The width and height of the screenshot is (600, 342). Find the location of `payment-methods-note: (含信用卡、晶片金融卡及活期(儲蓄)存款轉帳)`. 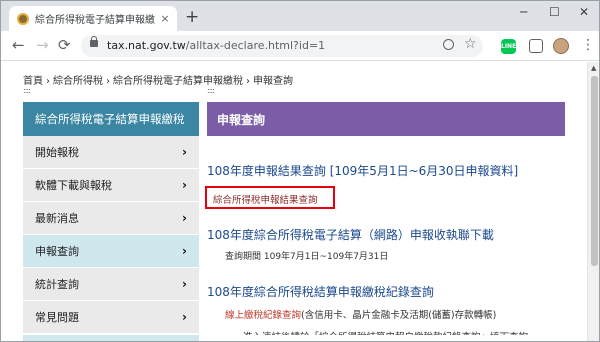

payment-methods-note: (含信用卡、晶片金融卡及活期(儲蓄)存款轉帳) is located at coordinates (399, 315).